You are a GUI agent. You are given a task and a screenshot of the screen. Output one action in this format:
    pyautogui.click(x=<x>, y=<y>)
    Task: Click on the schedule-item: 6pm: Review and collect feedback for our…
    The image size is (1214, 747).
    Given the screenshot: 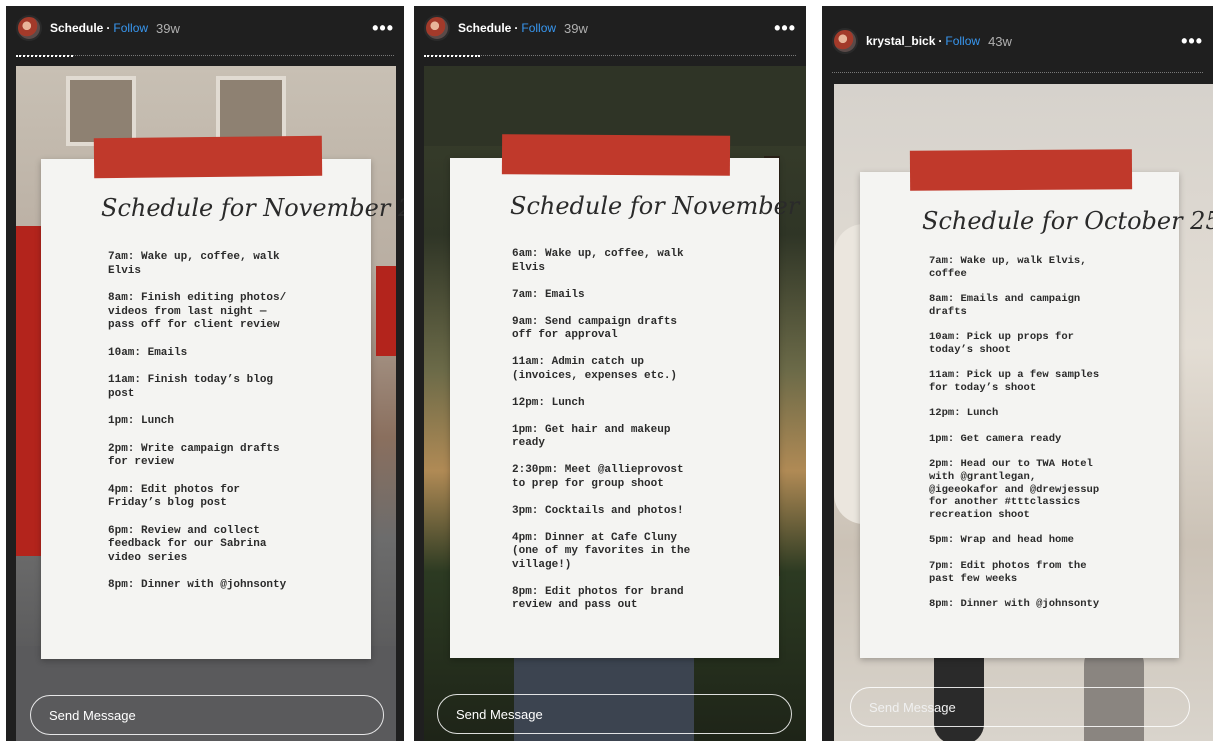 What is the action you would take?
    pyautogui.click(x=187, y=544)
    